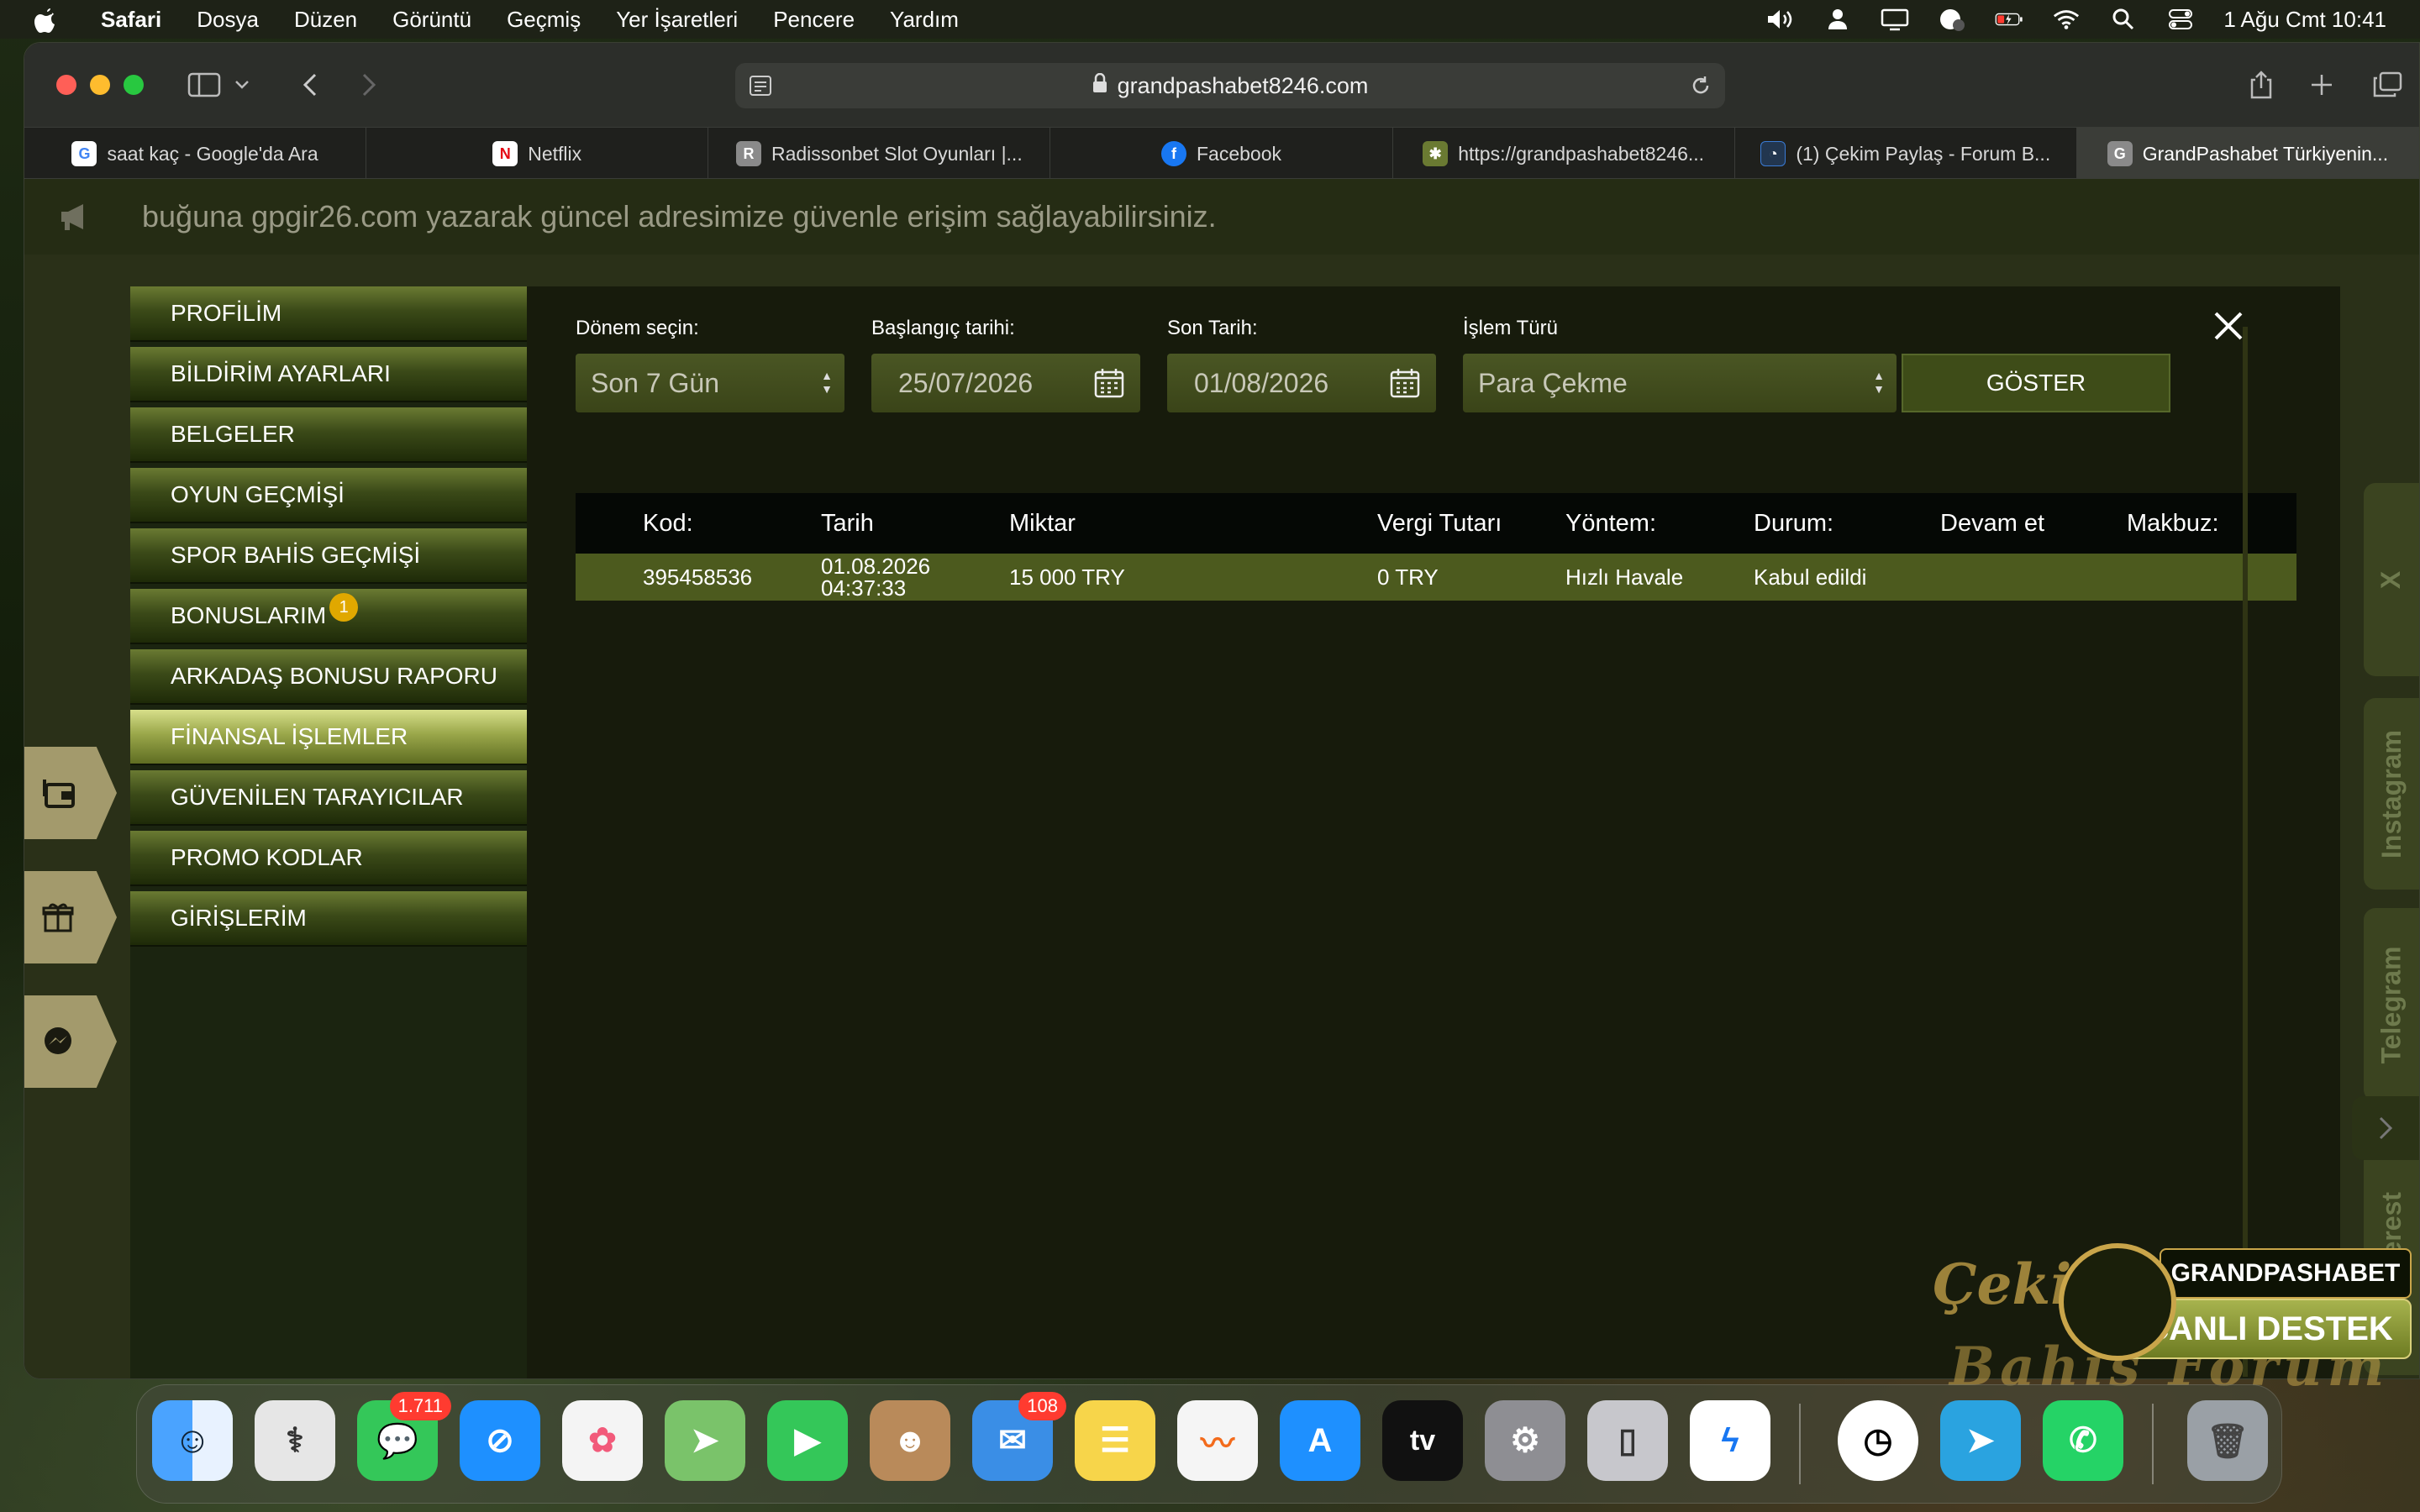  I want to click on contacts-icon: ☻, so click(910, 1440).